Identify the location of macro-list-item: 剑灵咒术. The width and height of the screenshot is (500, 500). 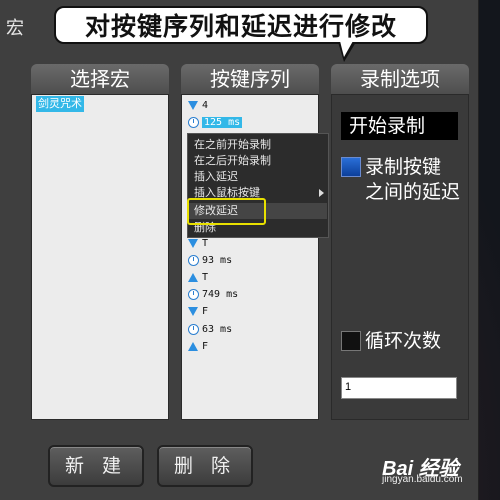
(60, 104).